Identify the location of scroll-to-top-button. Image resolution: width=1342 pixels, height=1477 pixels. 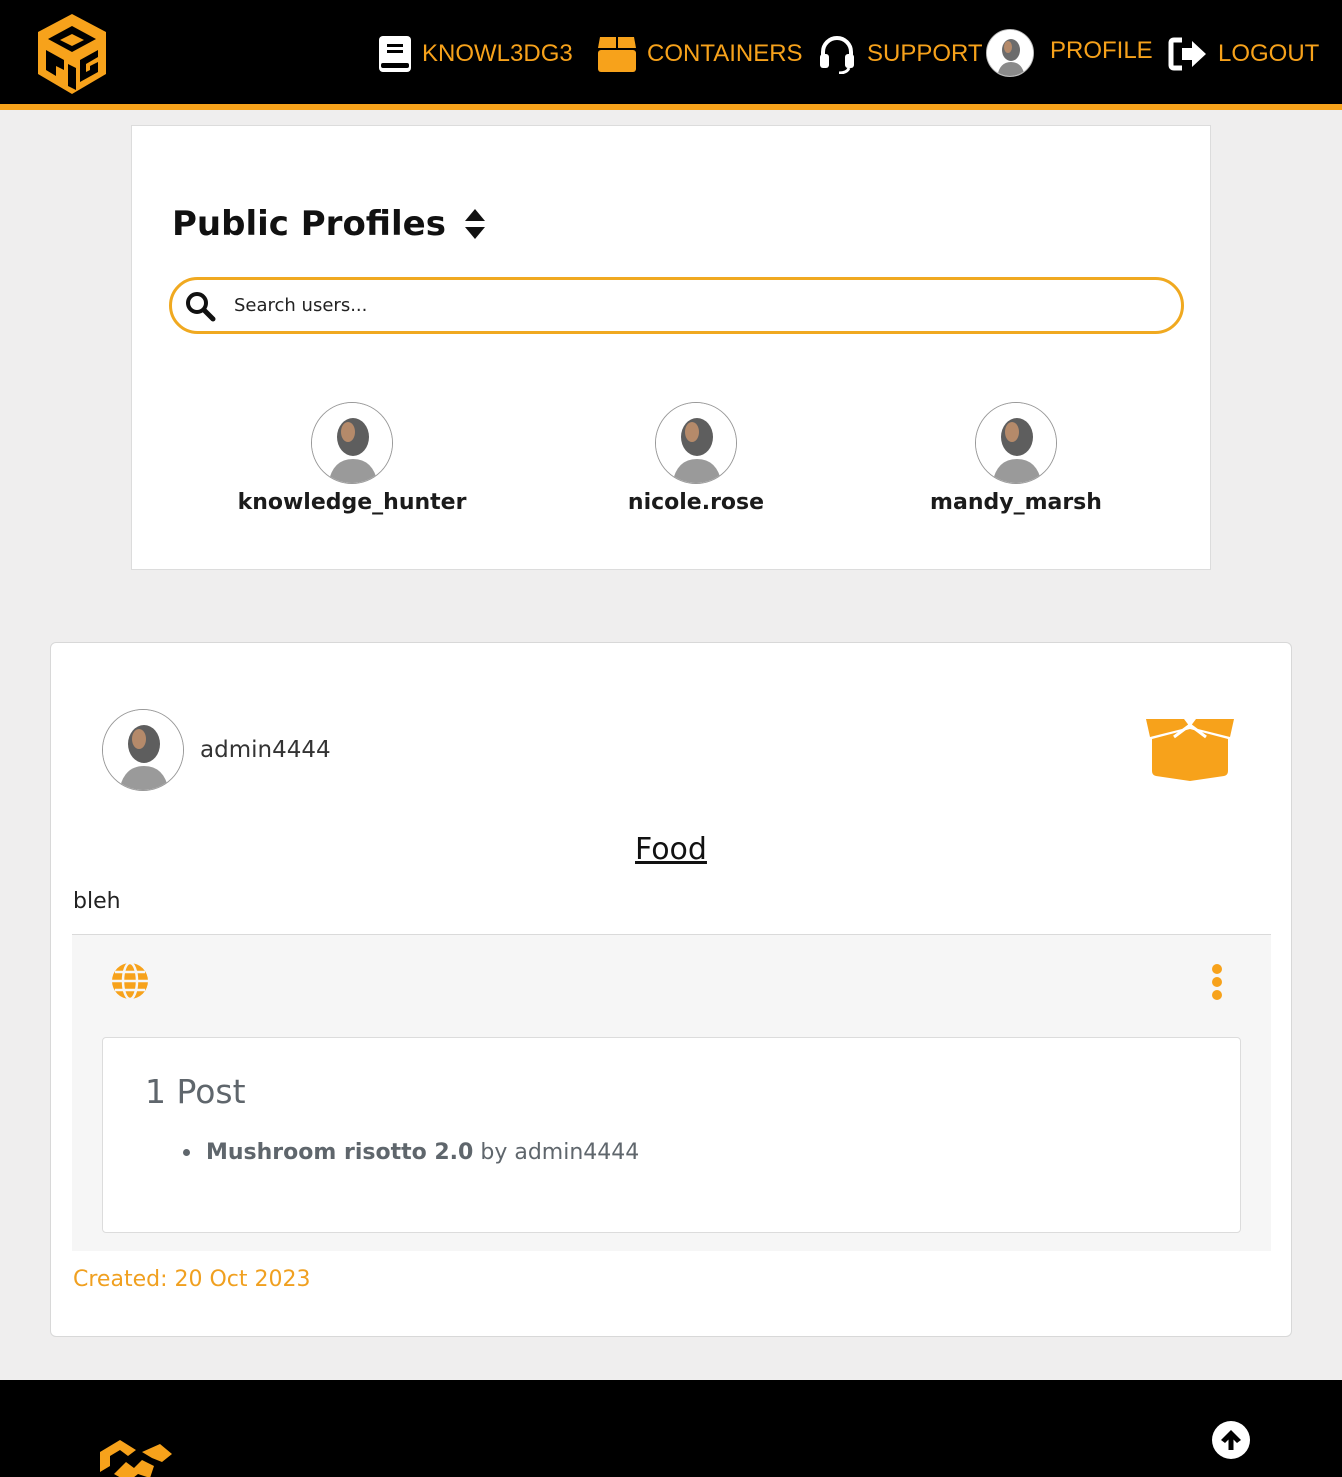
(1231, 1440).